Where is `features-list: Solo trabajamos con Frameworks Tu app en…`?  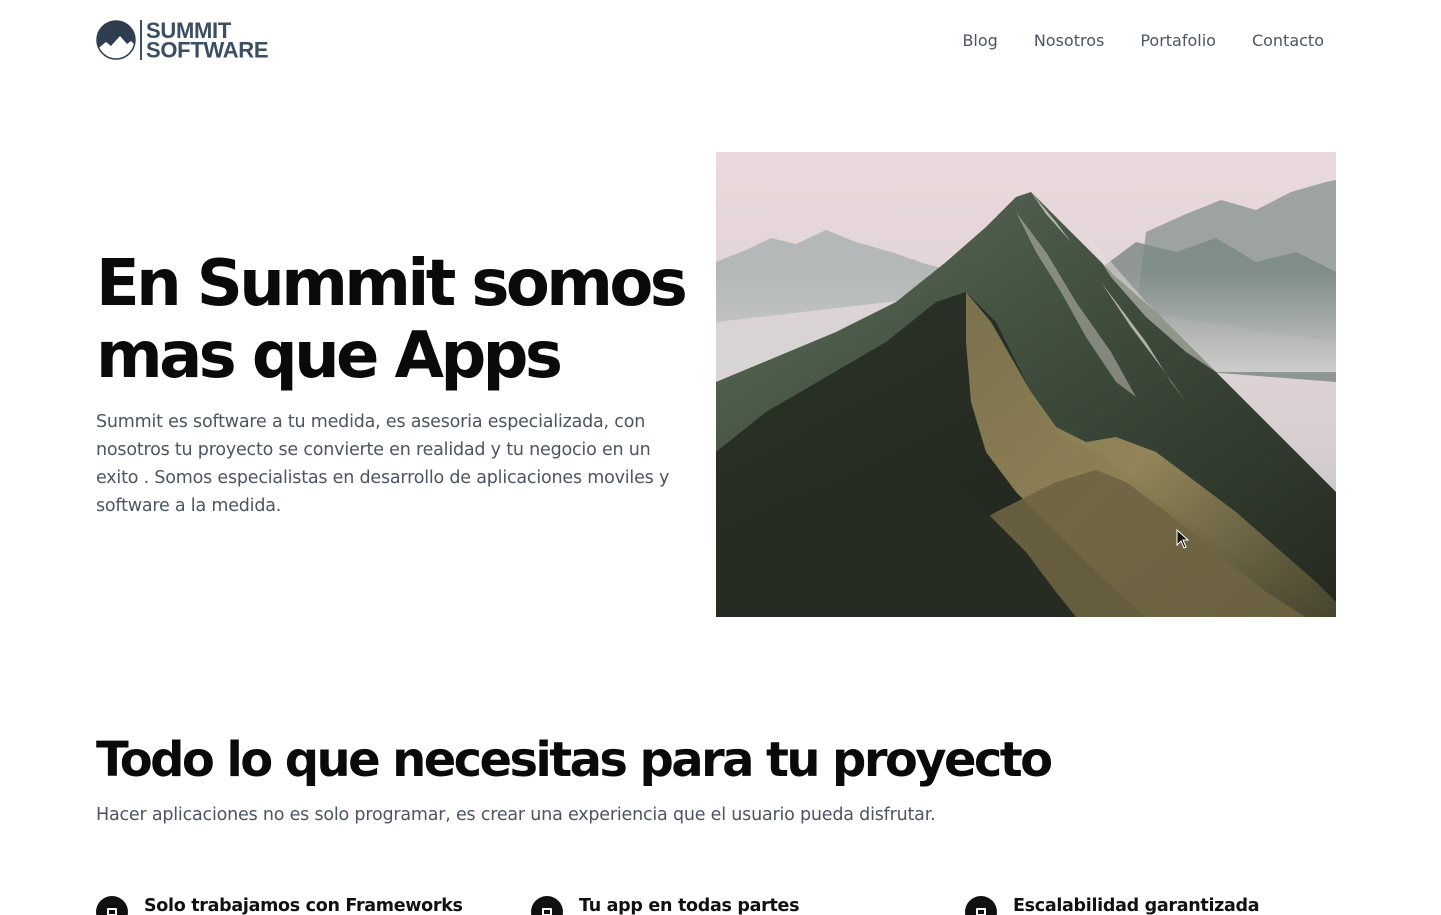 features-list: Solo trabajamos con Frameworks Tu app en… is located at coordinates (716, 904).